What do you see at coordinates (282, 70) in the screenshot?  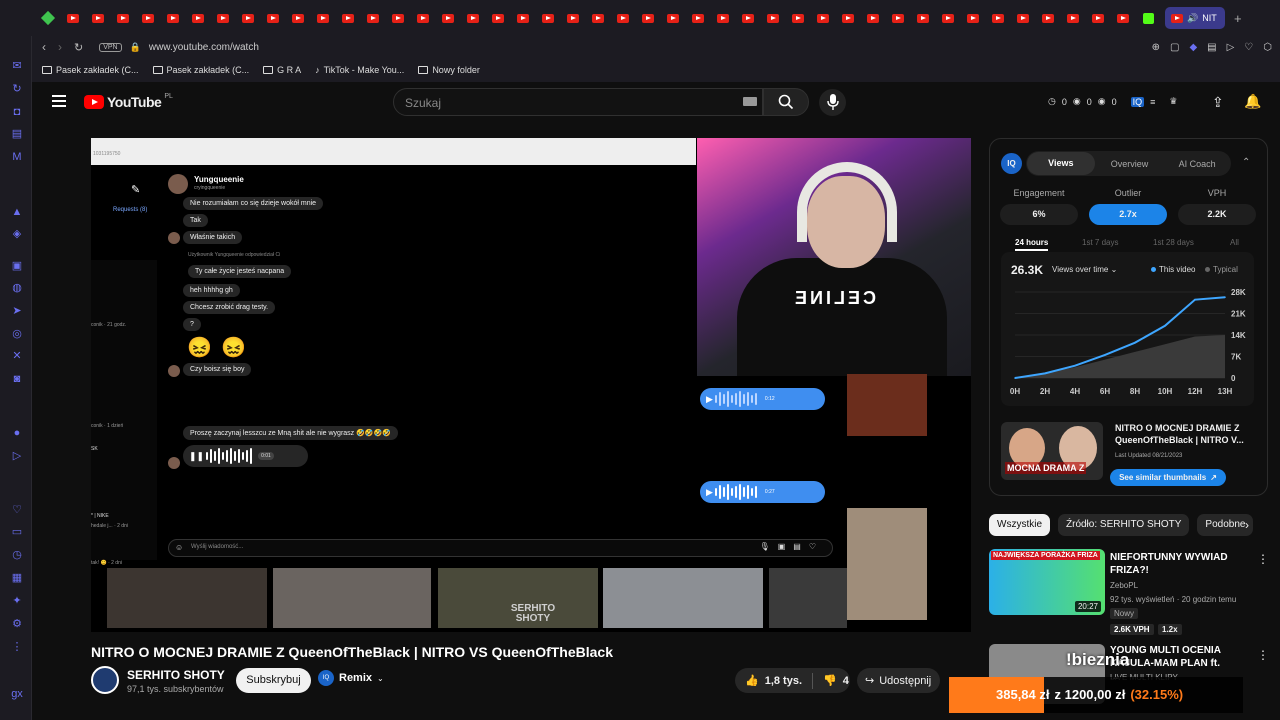 I see `bookmark-item: G R A` at bounding box center [282, 70].